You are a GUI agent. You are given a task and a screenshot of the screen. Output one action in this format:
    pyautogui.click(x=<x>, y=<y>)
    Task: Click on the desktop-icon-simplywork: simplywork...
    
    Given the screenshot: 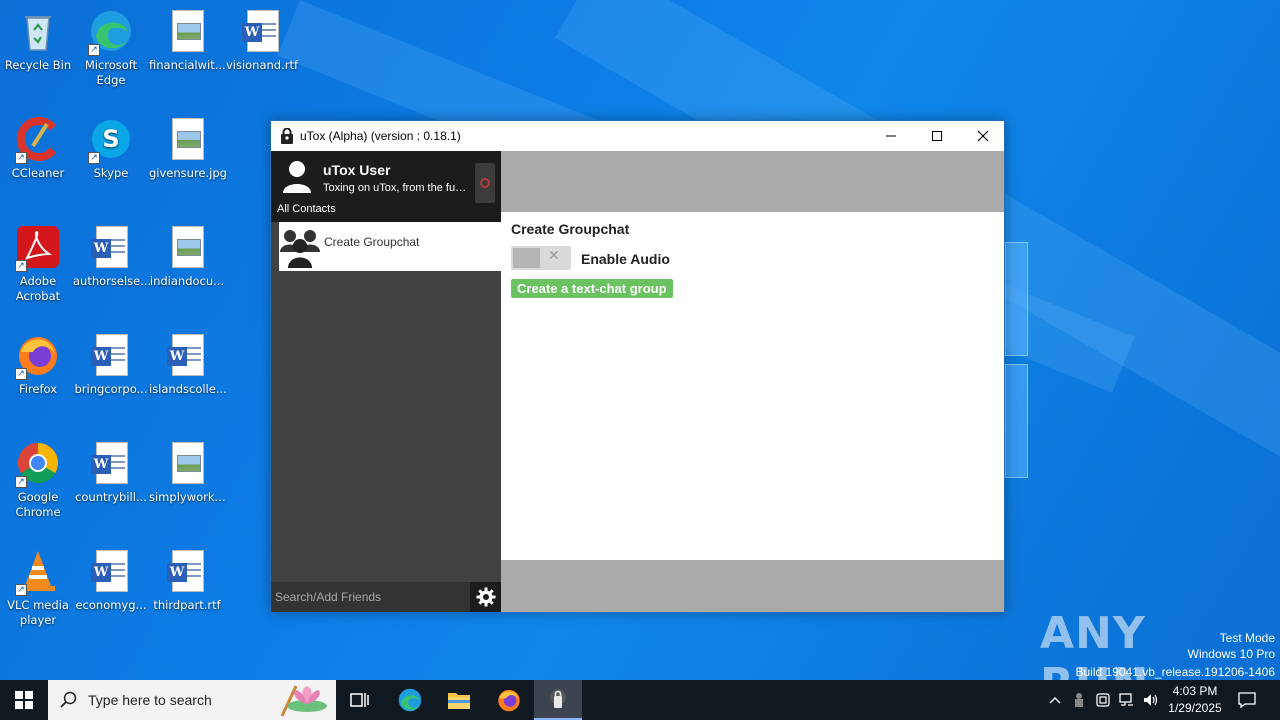 What is the action you would take?
    pyautogui.click(x=187, y=472)
    